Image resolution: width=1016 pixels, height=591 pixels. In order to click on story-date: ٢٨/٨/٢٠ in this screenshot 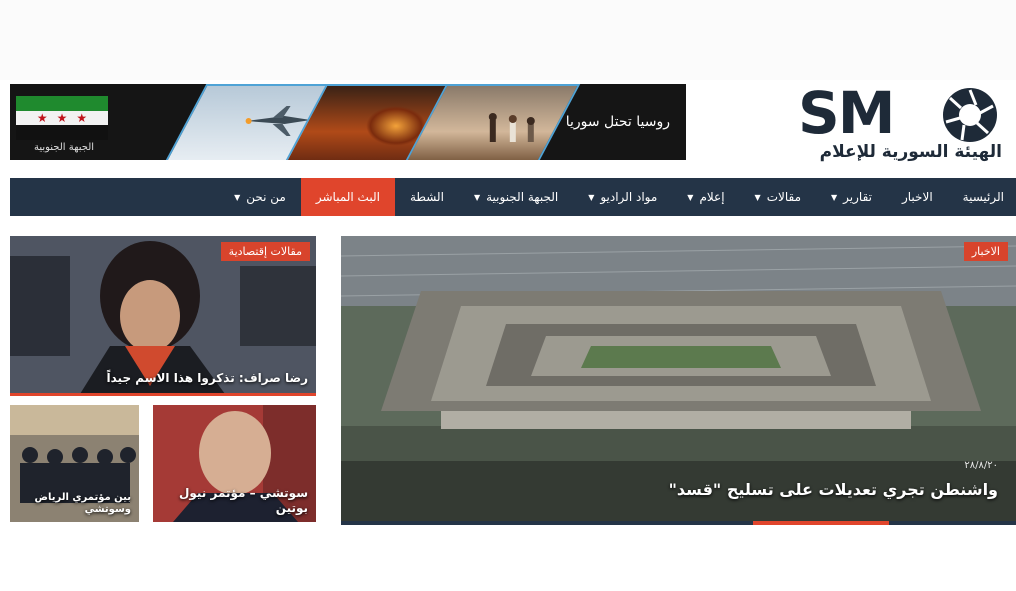, I will do `click(981, 465)`.